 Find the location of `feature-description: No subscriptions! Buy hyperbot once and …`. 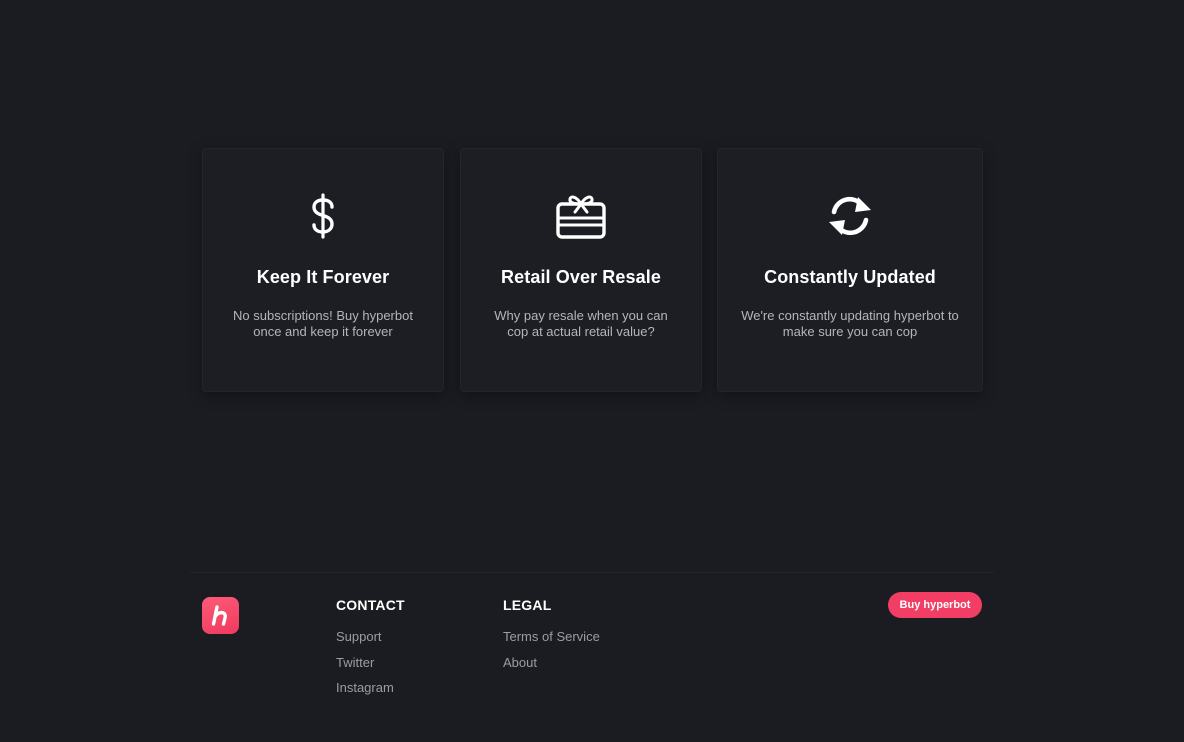

feature-description: No subscriptions! Buy hyperbot once and … is located at coordinates (323, 323).